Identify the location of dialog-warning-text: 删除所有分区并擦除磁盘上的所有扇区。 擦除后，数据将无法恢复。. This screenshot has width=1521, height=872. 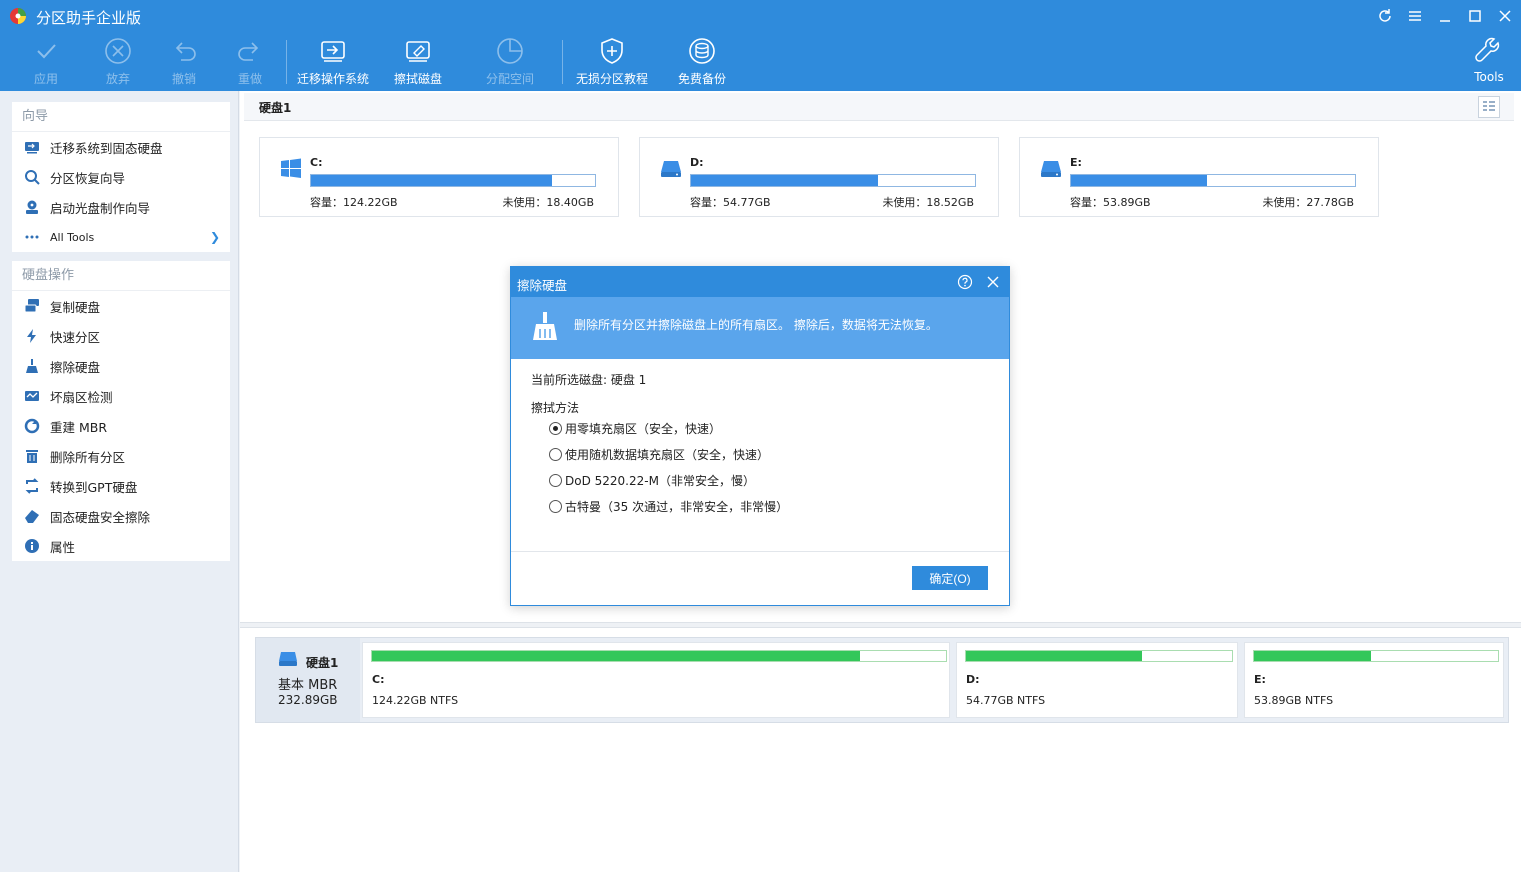
(756, 325).